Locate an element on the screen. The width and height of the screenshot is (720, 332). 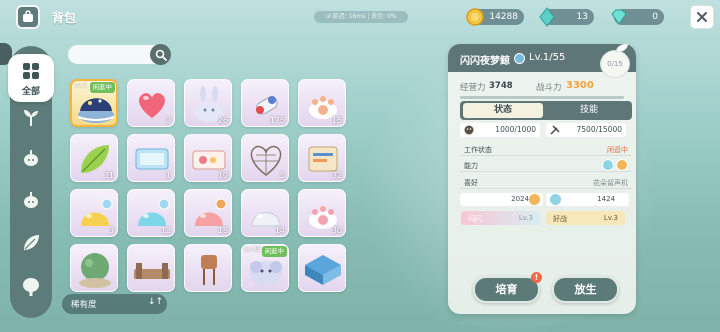
fire-icon is located at coordinates (534, 199).